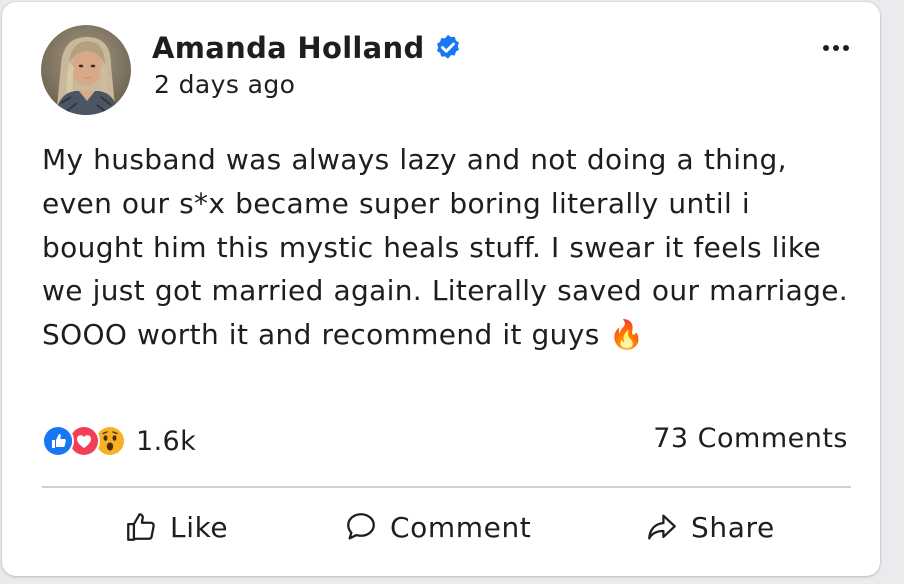  What do you see at coordinates (826, 48) in the screenshot?
I see `more-options-icon` at bounding box center [826, 48].